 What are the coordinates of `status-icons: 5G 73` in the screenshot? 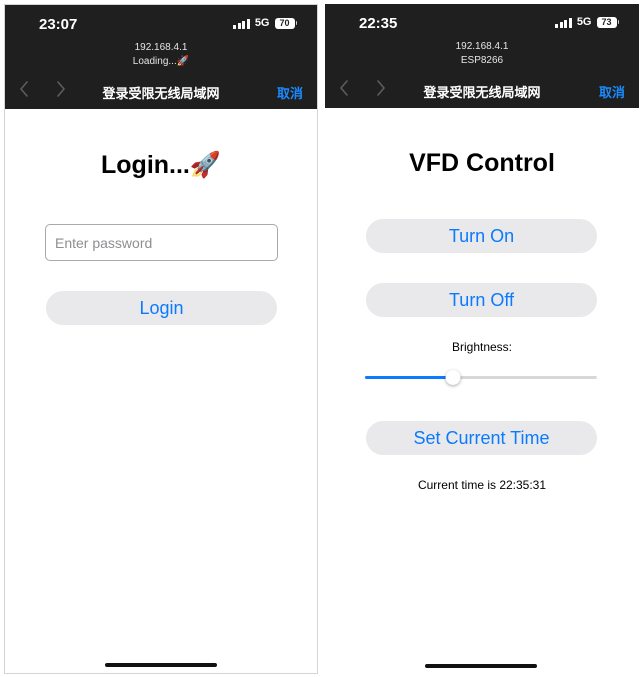 It's located at (587, 22).